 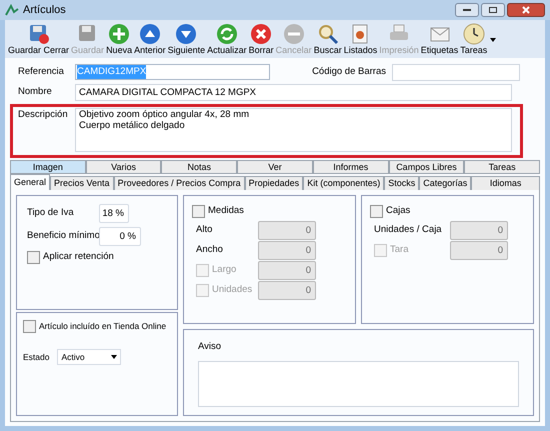 I want to click on checkbox-label: Medidas, so click(x=226, y=211).